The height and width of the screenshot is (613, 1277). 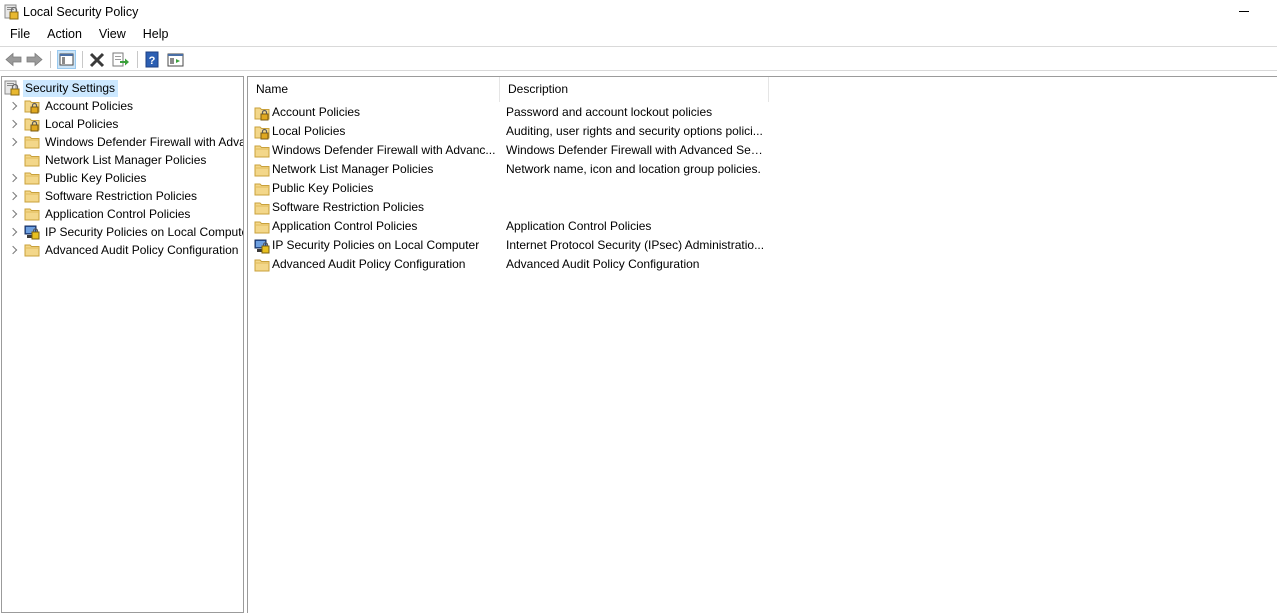 I want to click on minimize-button, so click(x=1245, y=10).